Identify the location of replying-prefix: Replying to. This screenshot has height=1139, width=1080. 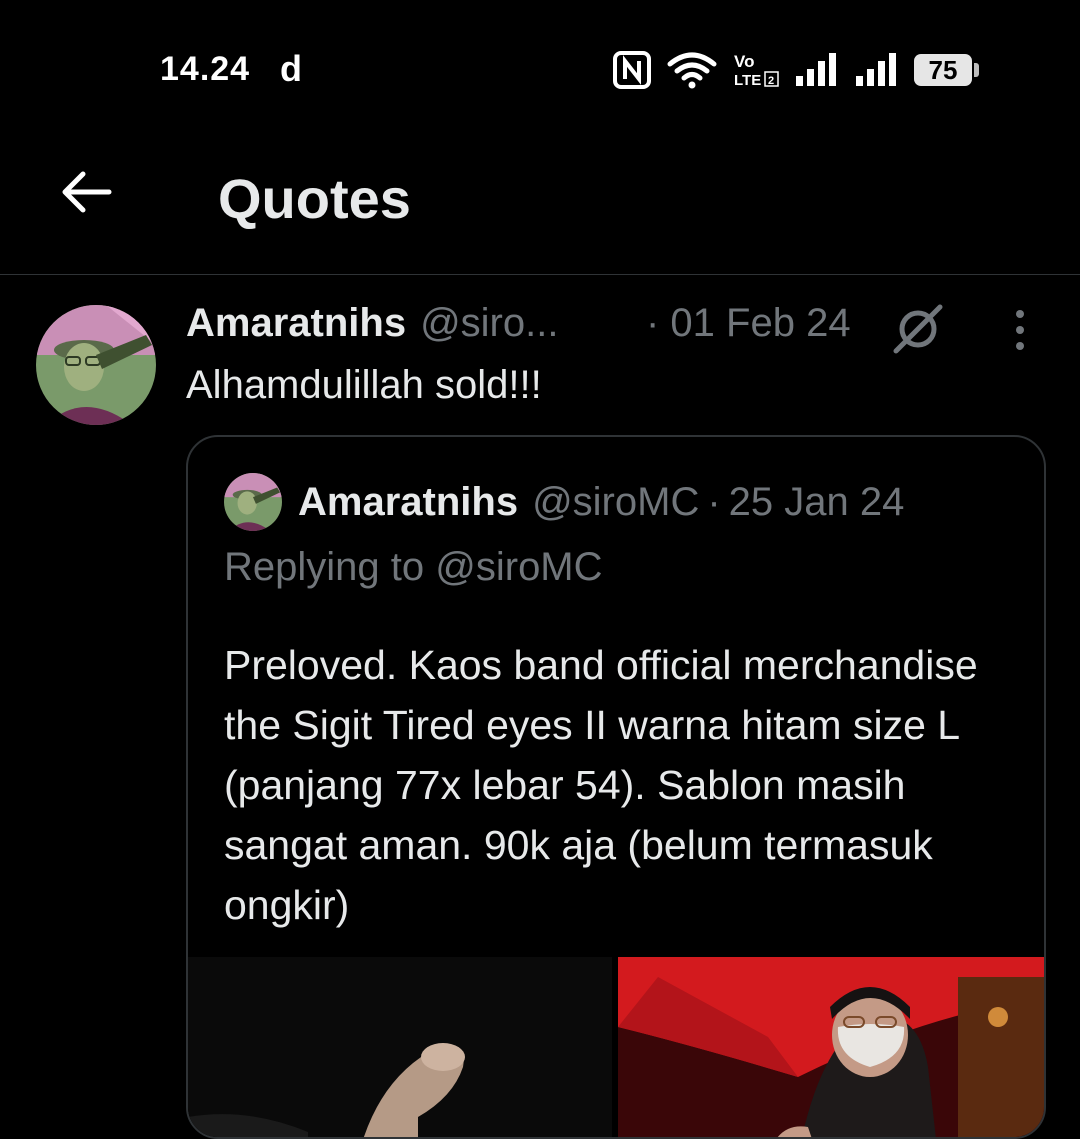
(324, 567).